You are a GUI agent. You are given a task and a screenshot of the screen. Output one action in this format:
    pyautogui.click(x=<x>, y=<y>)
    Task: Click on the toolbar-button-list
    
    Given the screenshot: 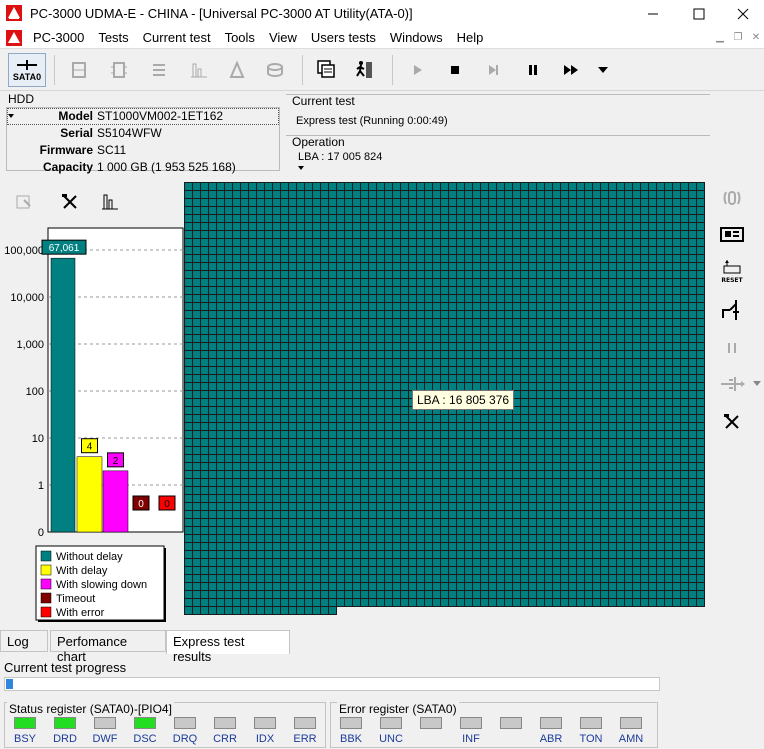 What is the action you would take?
    pyautogui.click(x=159, y=70)
    